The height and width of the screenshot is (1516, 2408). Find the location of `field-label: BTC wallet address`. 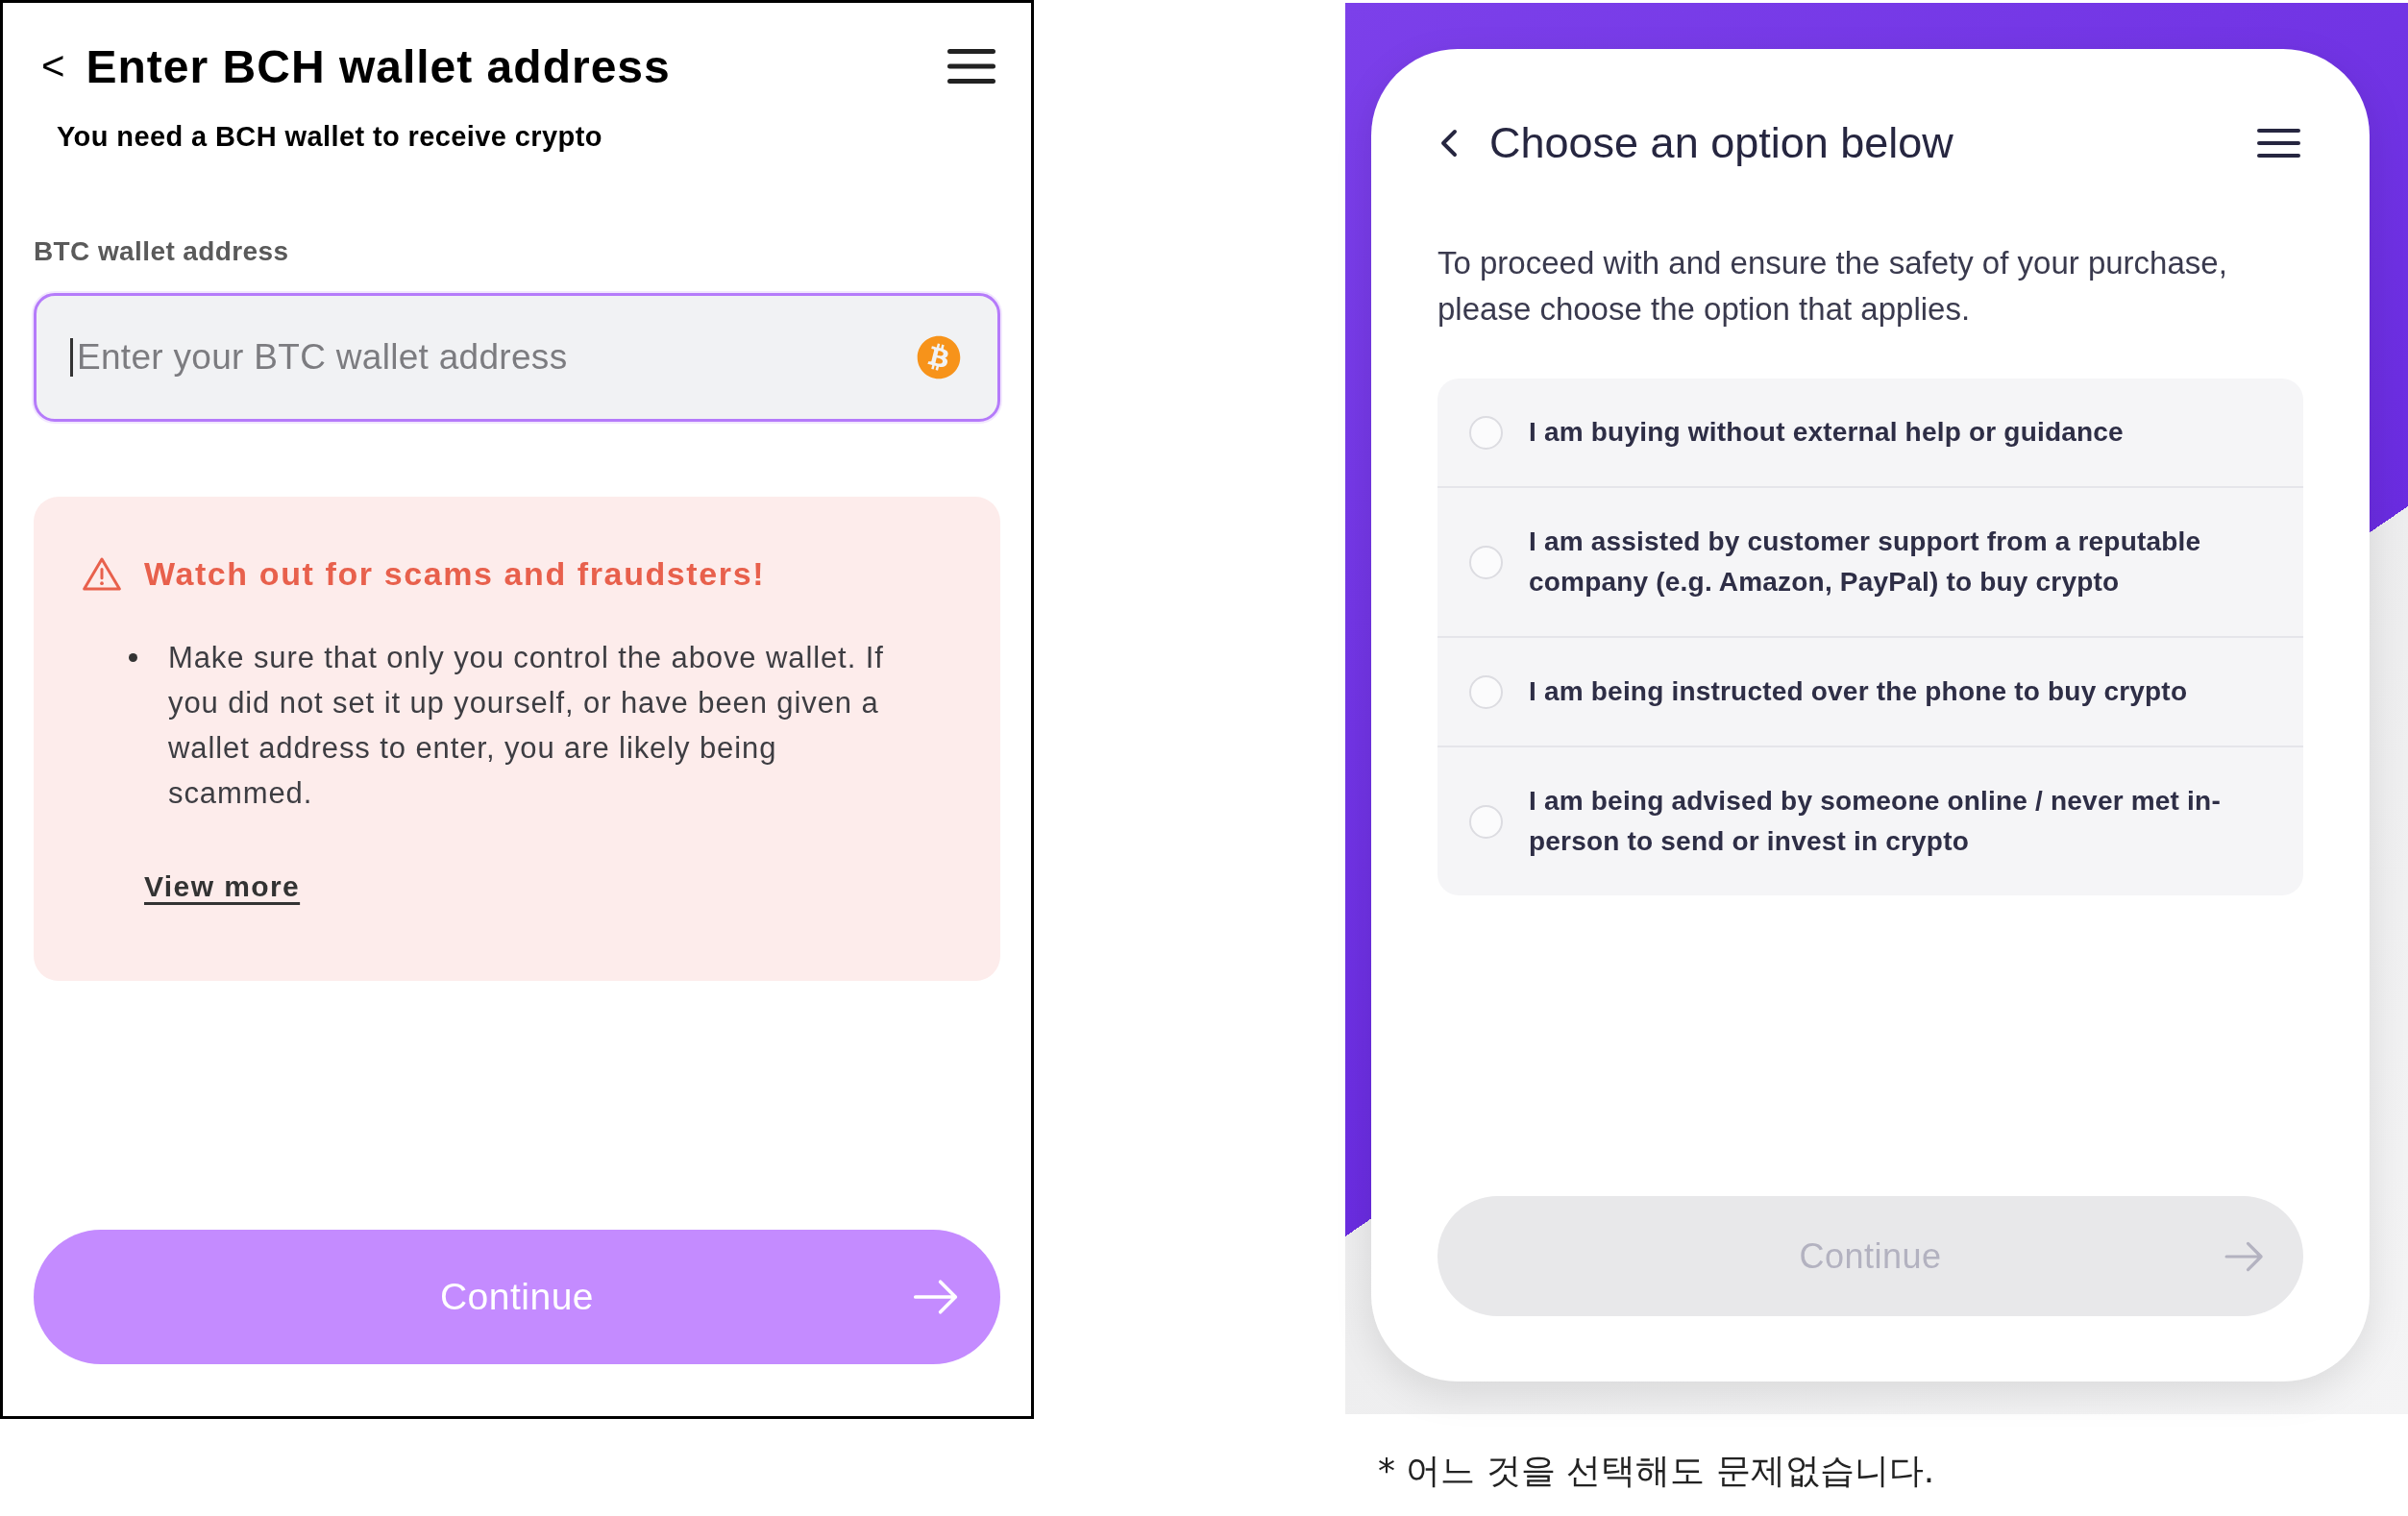

field-label: BTC wallet address is located at coordinates (161, 251).